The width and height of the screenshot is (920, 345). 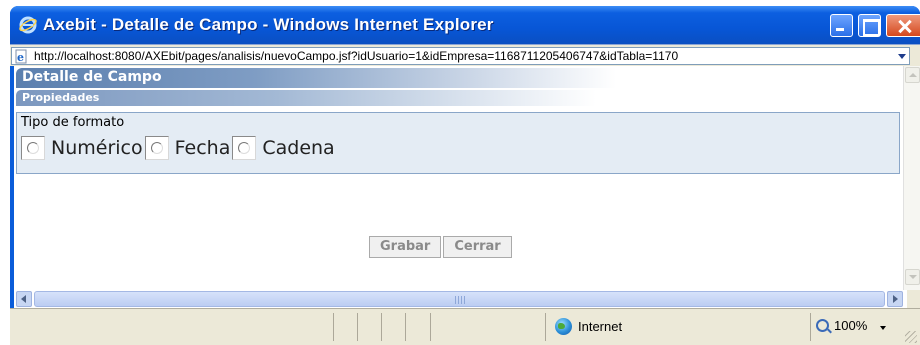 I want to click on maximize-button, so click(x=869, y=25).